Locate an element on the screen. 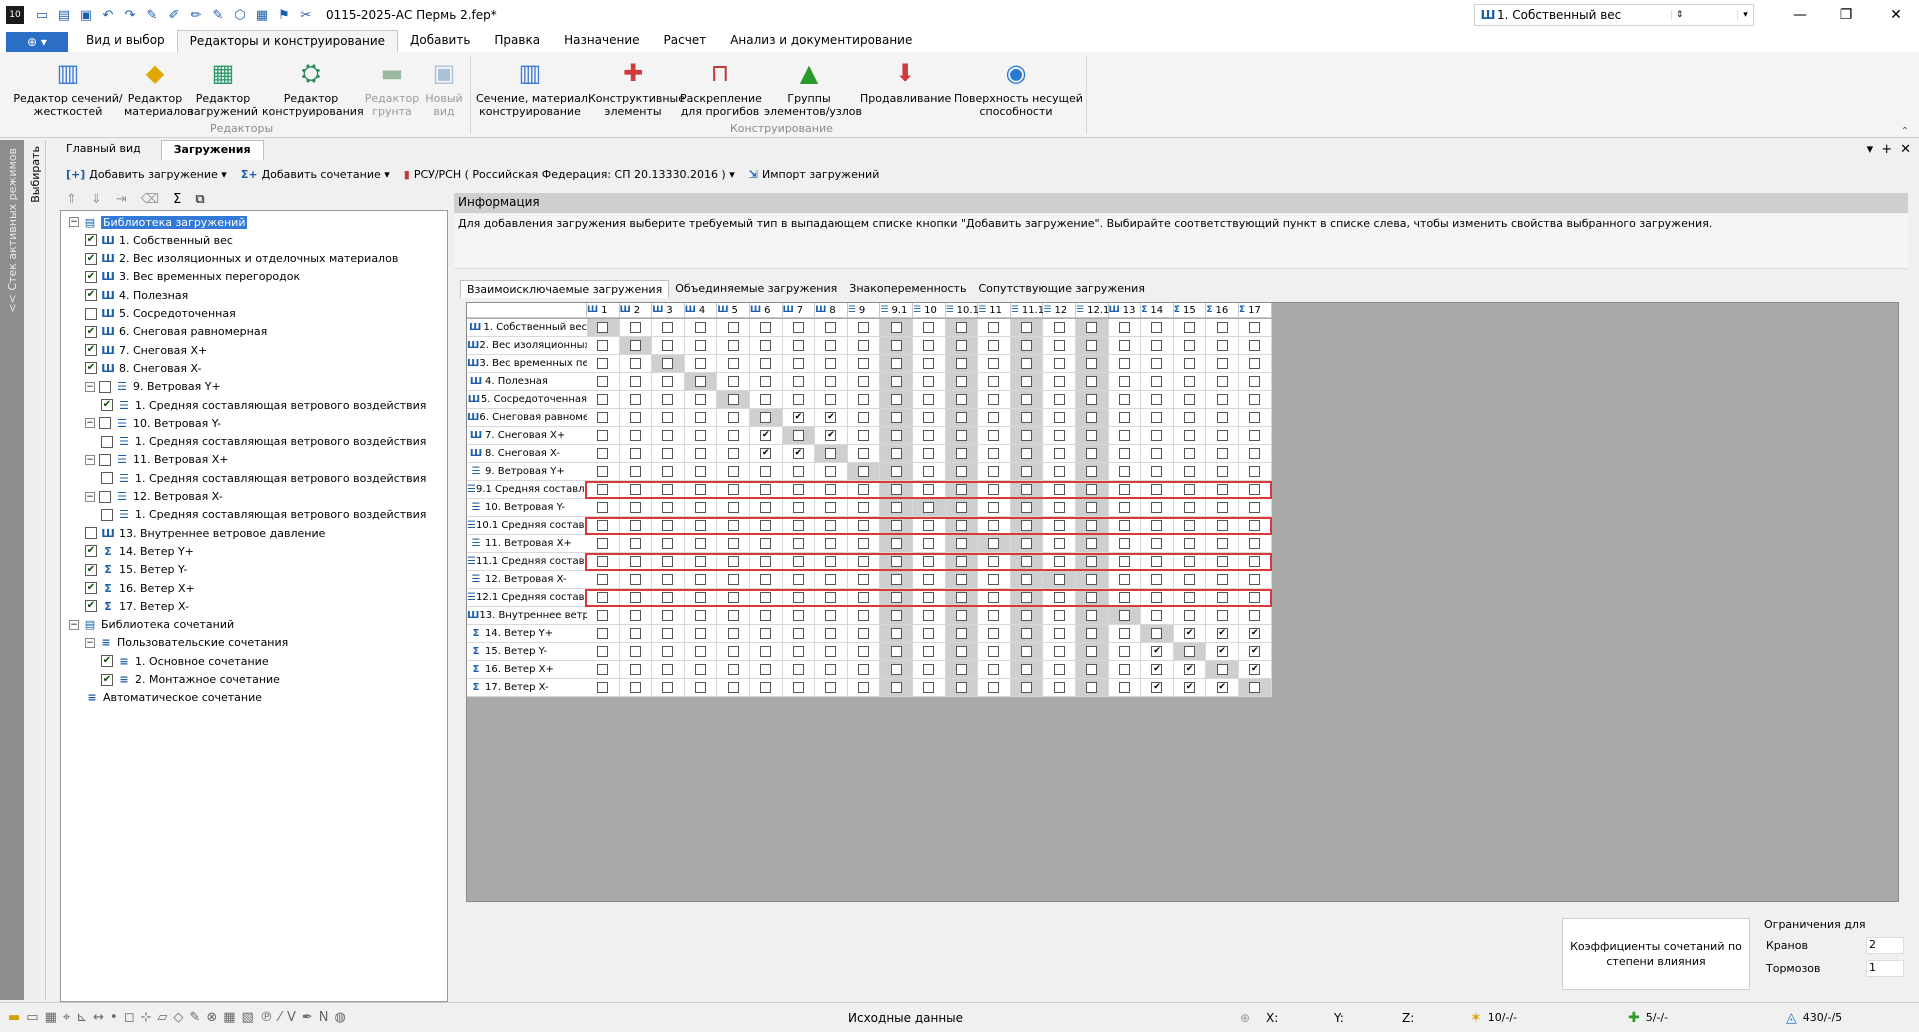 The height and width of the screenshot is (1032, 1919). active-modes-stack: << Стек активных режимов is located at coordinates (12, 570).